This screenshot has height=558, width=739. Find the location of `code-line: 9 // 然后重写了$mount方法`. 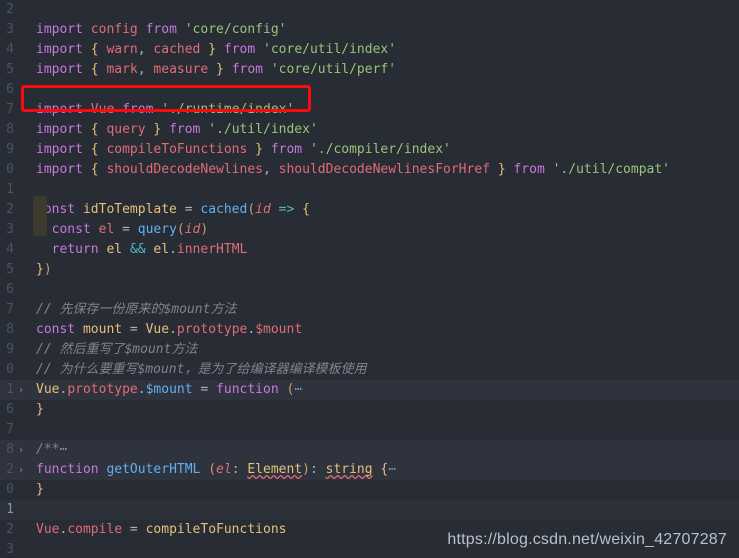

code-line: 9 // 然后重写了$mount方法 is located at coordinates (369, 350).